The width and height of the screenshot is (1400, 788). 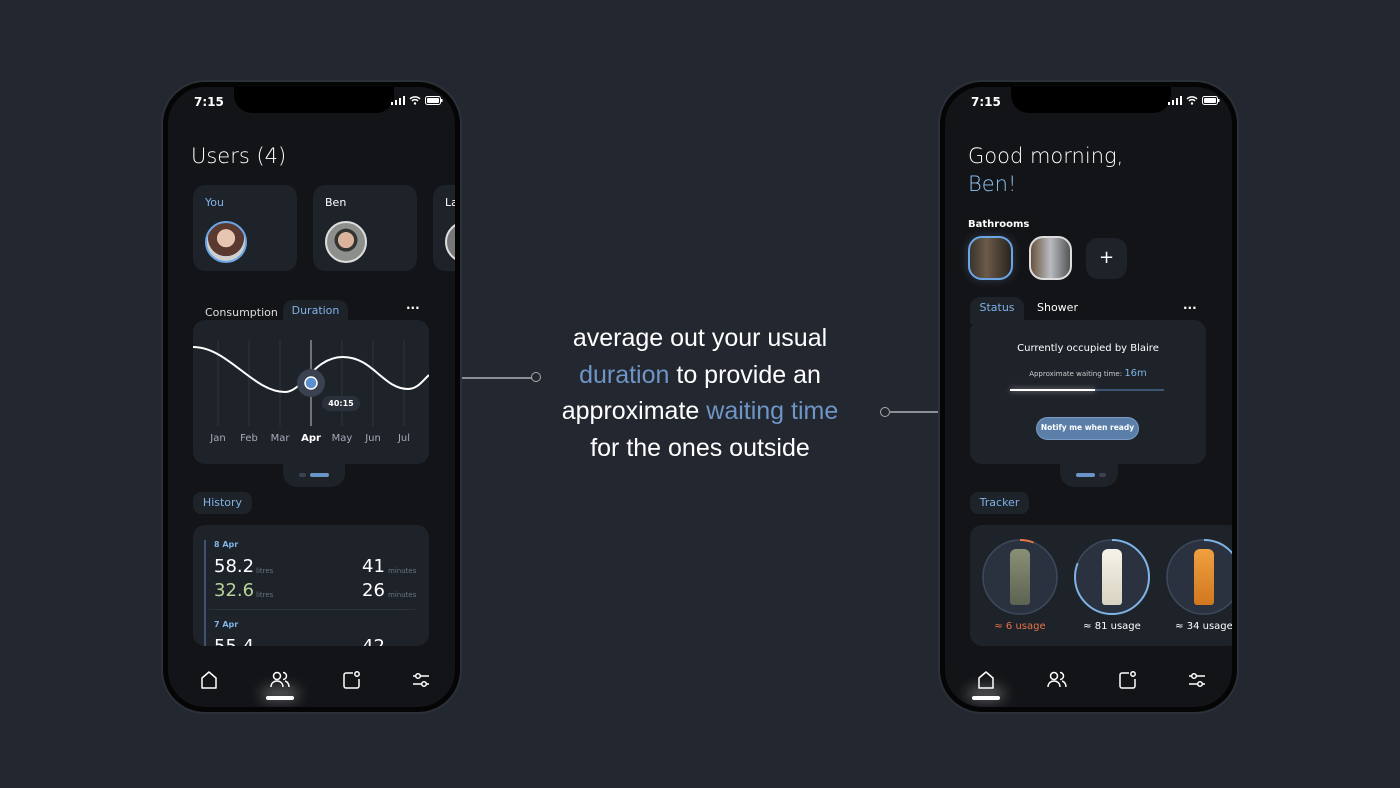 I want to click on user-name: You, so click(x=214, y=202).